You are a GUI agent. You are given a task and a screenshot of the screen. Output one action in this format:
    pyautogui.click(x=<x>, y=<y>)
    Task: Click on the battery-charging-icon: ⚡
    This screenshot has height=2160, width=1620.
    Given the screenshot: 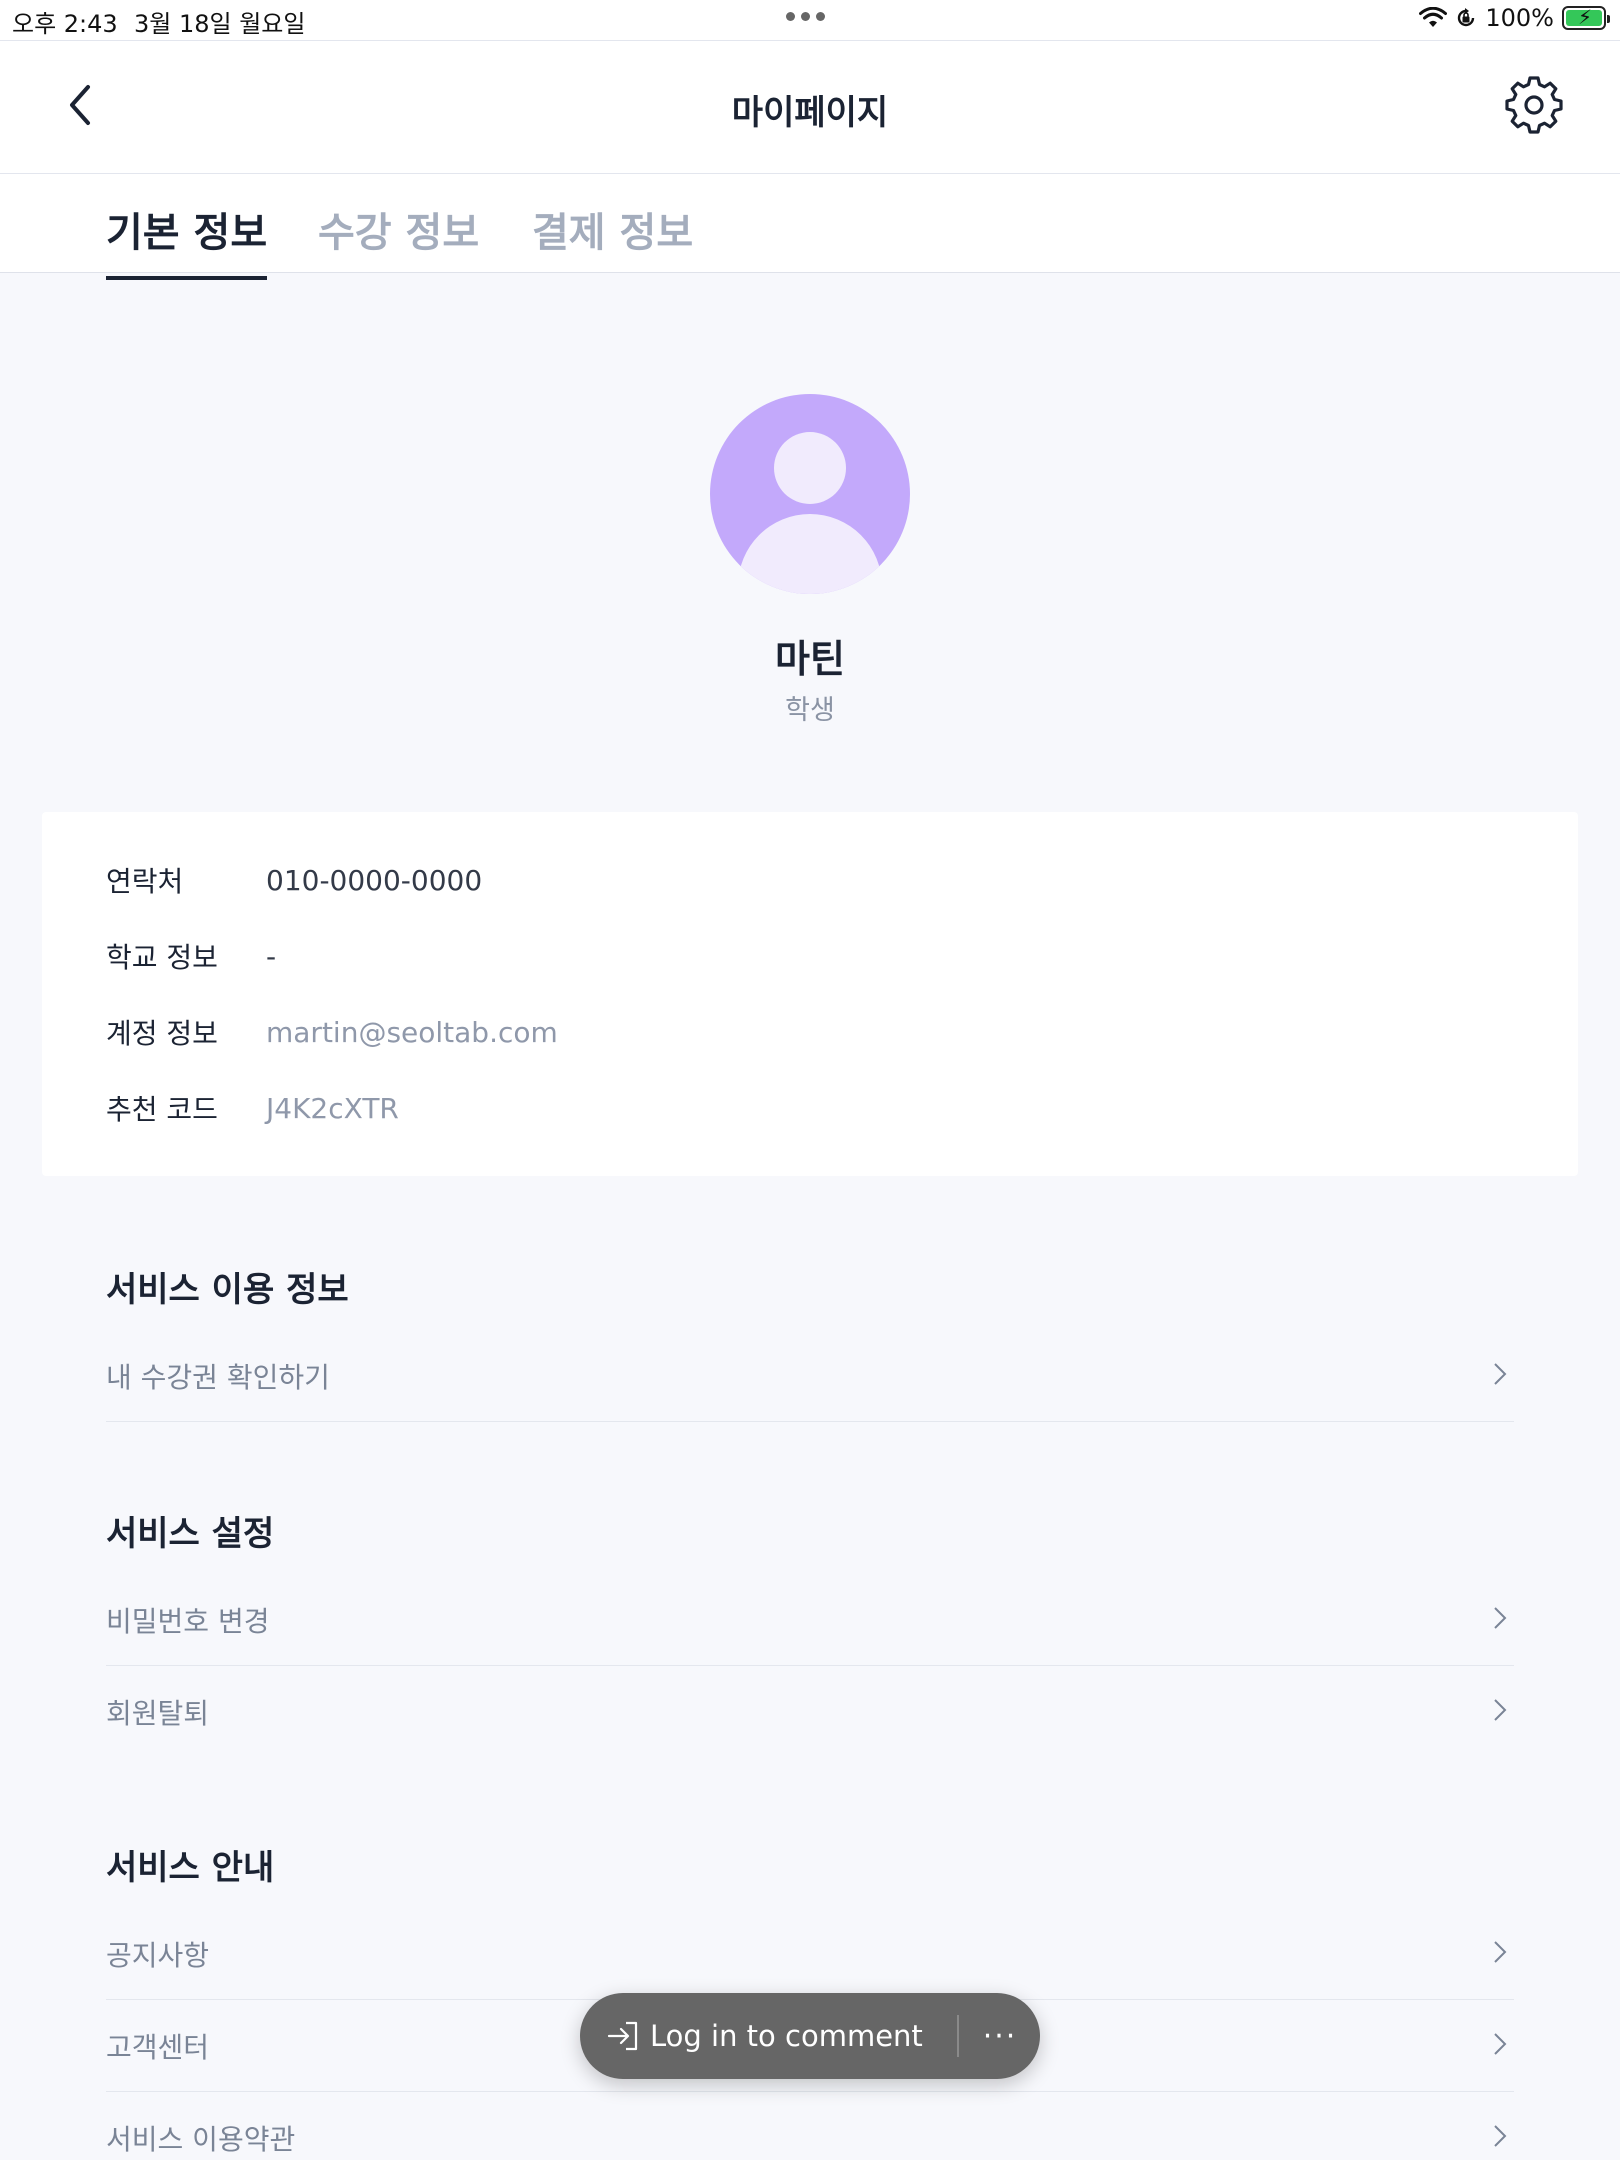 What is the action you would take?
    pyautogui.click(x=1586, y=18)
    